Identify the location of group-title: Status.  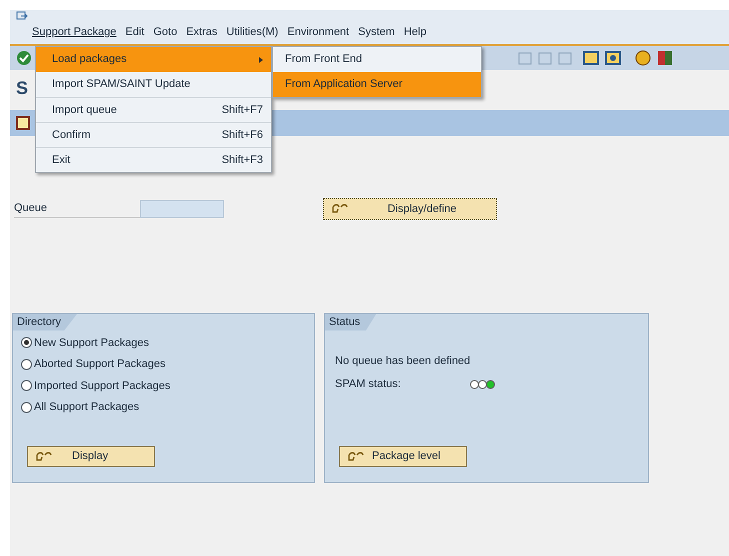
(350, 322).